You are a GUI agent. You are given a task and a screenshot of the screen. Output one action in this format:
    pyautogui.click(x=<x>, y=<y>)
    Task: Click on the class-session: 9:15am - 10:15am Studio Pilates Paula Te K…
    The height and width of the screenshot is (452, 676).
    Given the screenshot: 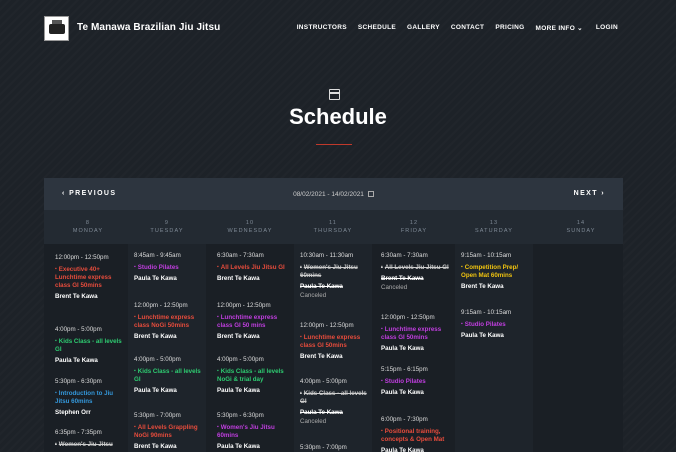 What is the action you would take?
    pyautogui.click(x=497, y=324)
    